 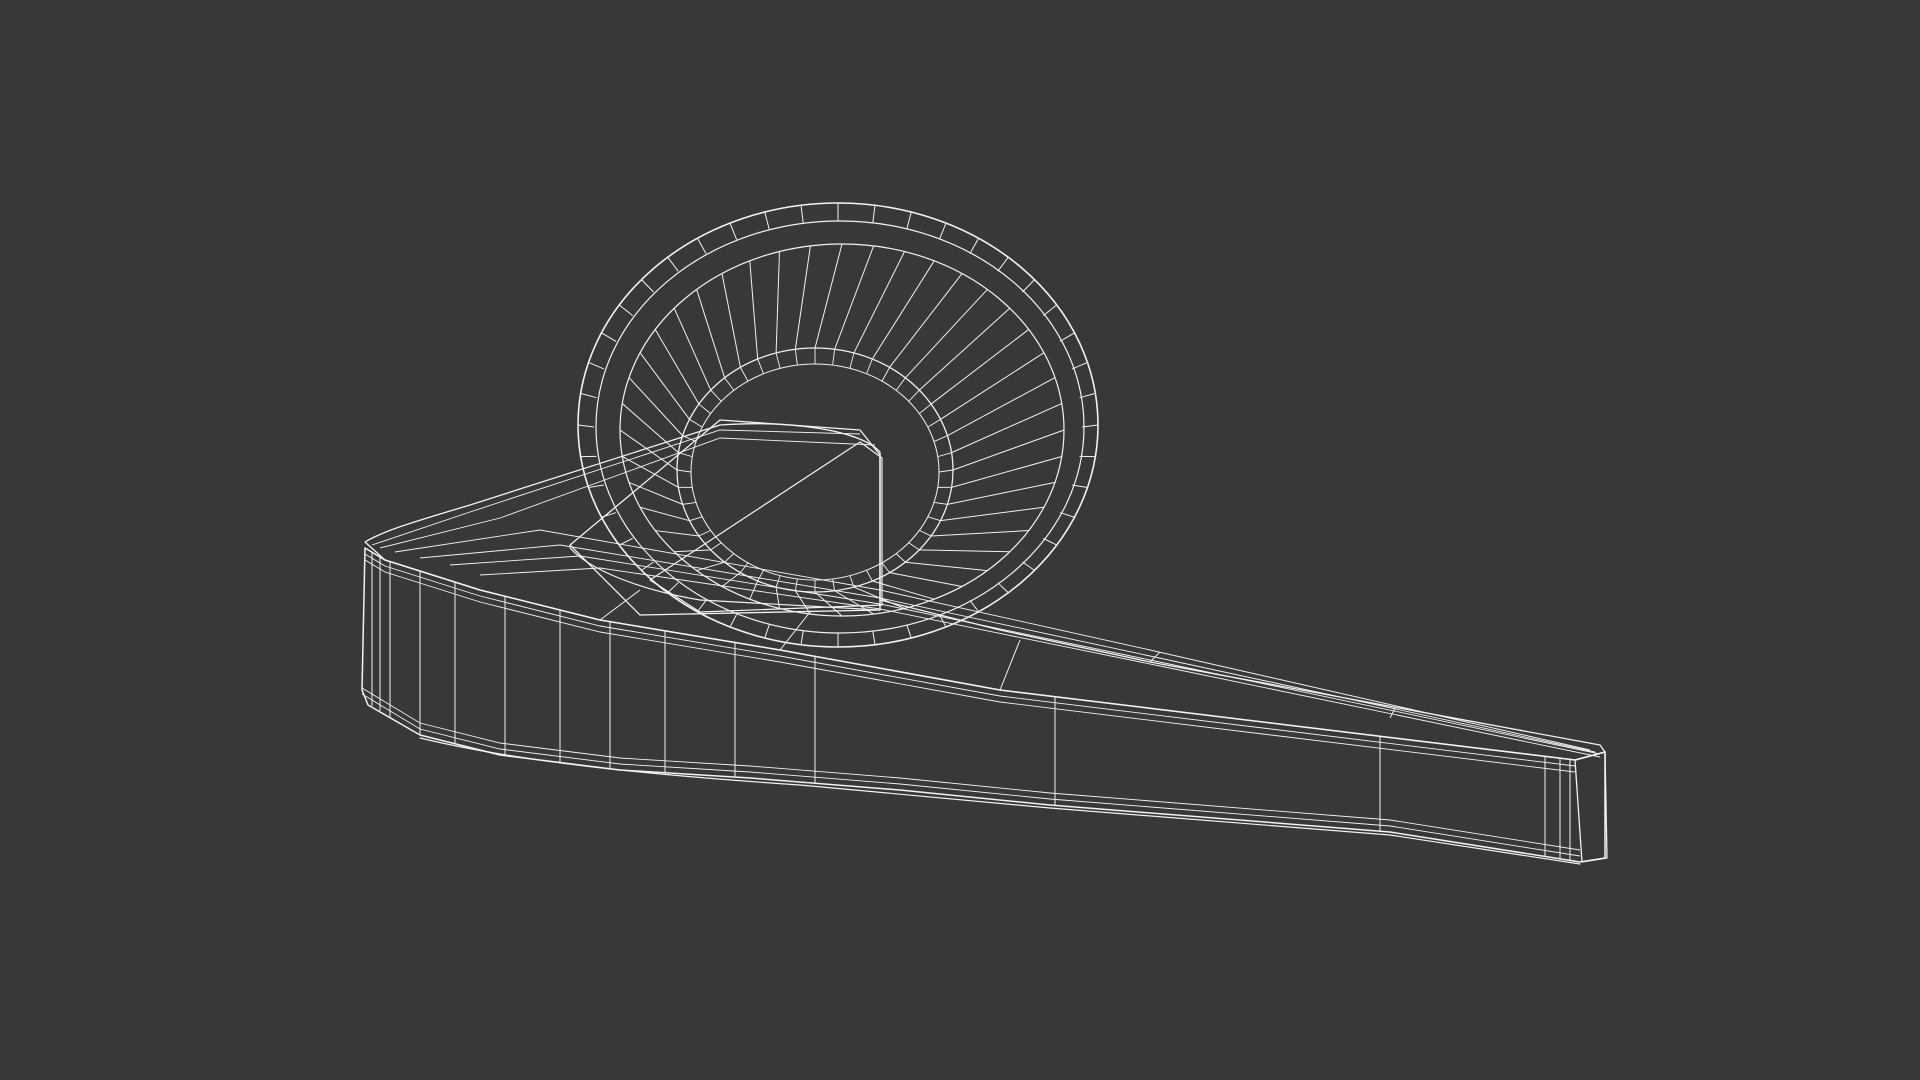 I want to click on lever-underside-edge, so click(x=1000, y=801).